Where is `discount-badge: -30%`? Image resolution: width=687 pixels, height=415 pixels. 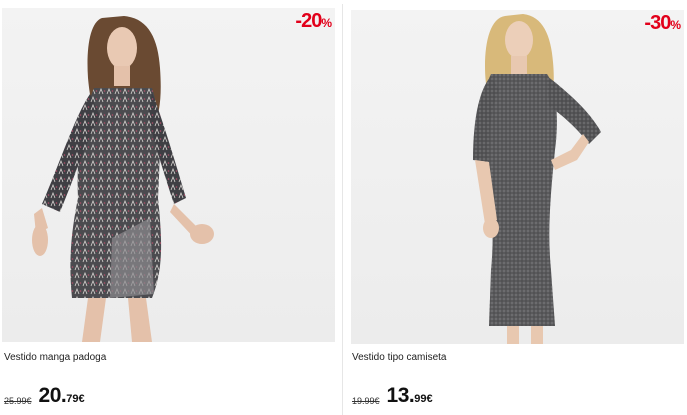 discount-badge: -30% is located at coordinates (662, 23).